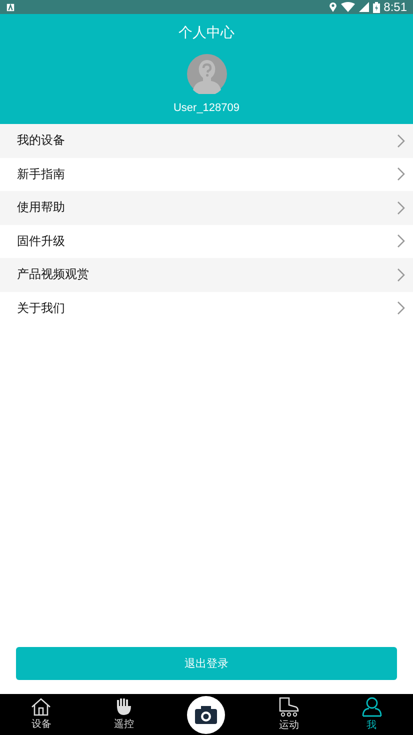 The image size is (413, 735). I want to click on signal-icon, so click(363, 7).